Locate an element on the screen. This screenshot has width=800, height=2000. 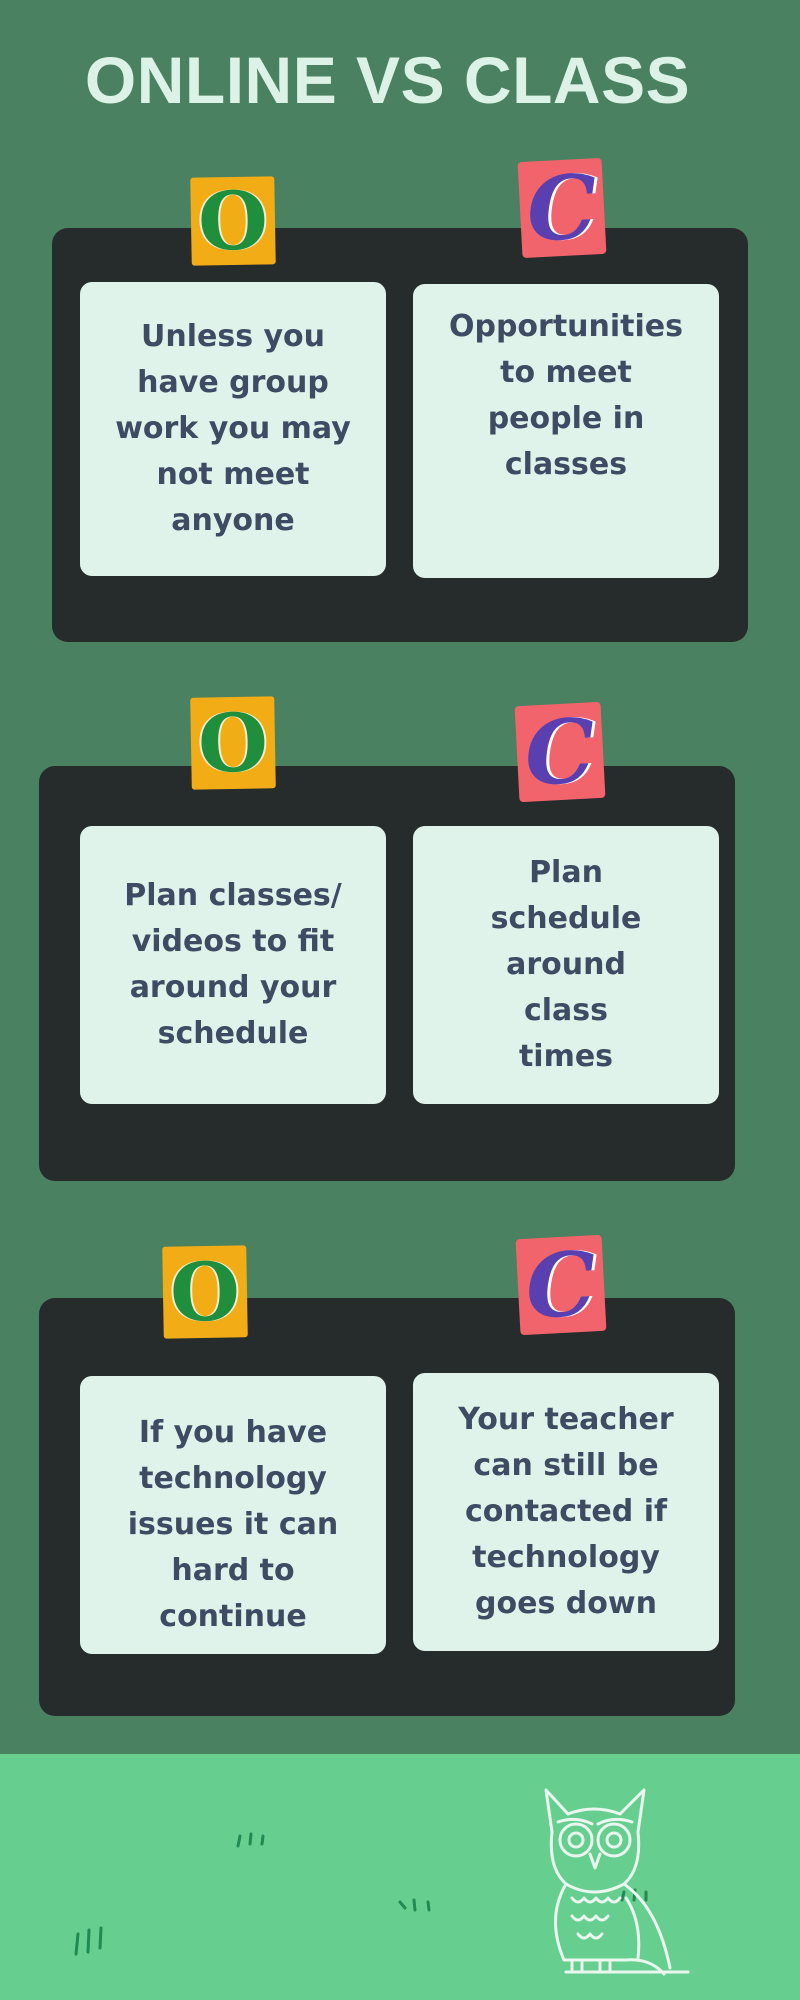
class-card-2: Plan schedule around class times is located at coordinates (566, 965).